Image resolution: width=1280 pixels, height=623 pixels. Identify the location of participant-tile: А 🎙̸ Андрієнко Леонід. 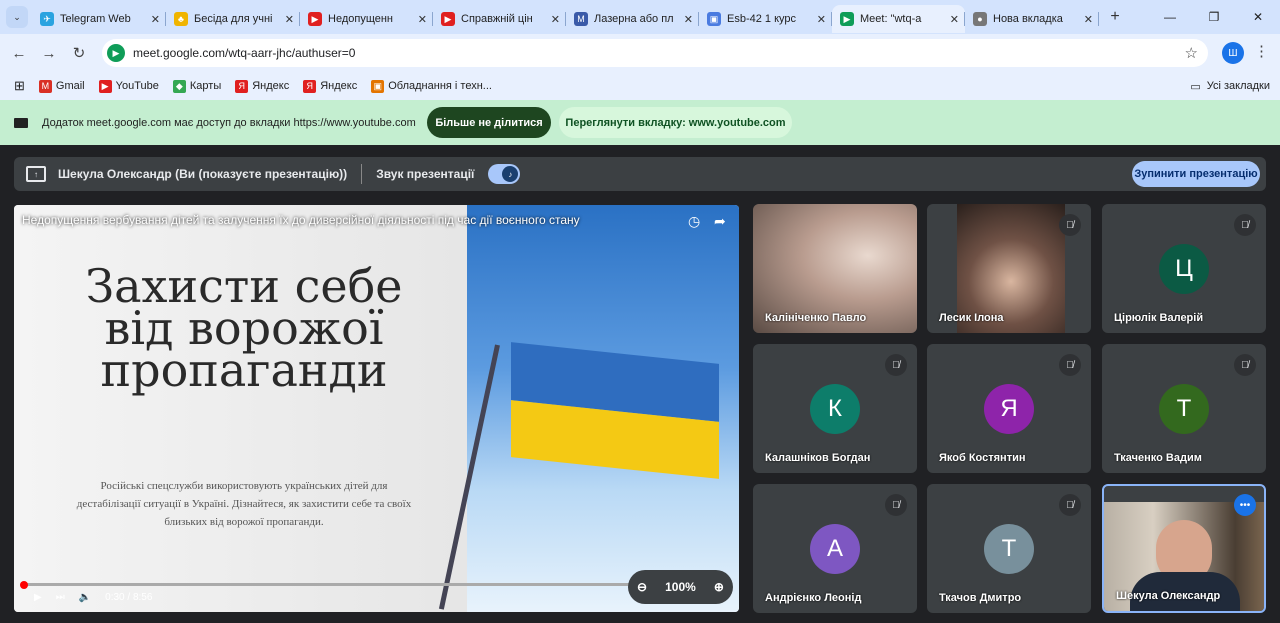
(835, 548).